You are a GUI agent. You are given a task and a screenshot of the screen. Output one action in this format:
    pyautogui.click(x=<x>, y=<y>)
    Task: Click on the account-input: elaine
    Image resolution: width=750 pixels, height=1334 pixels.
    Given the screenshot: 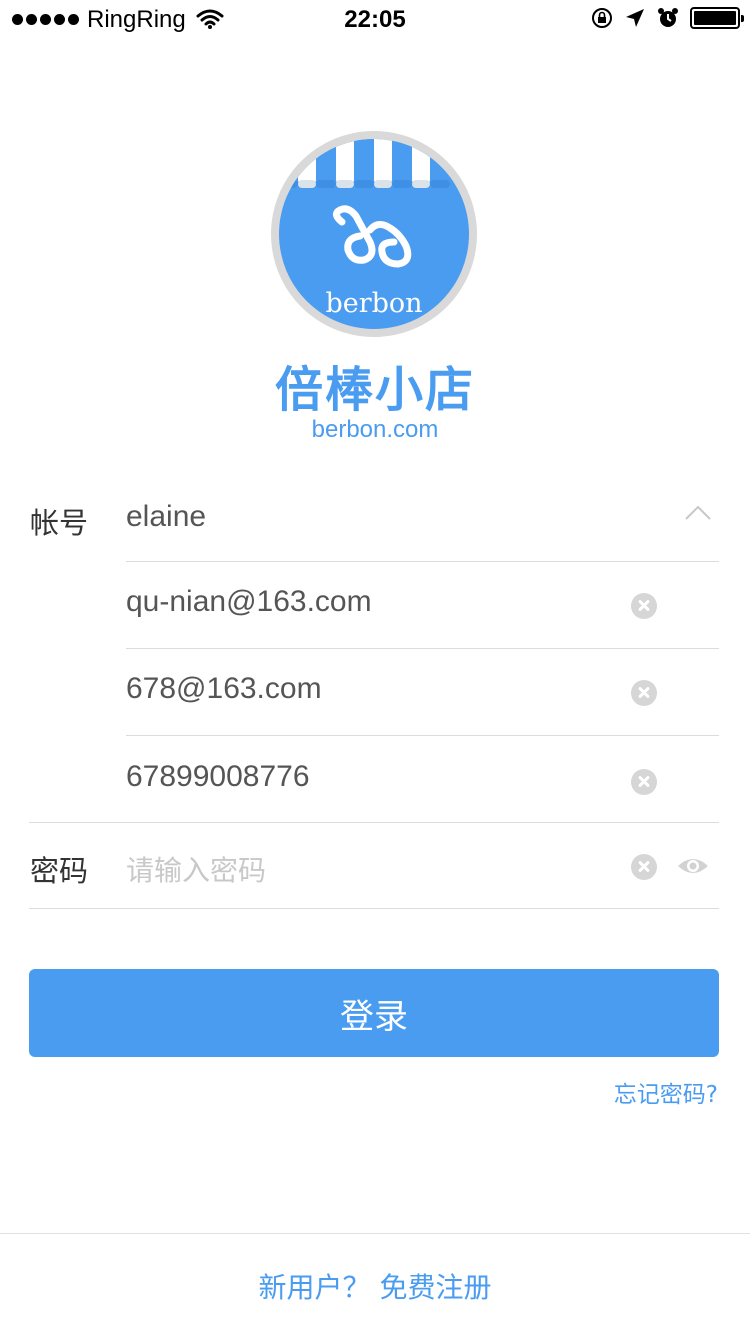 What is the action you would take?
    pyautogui.click(x=166, y=517)
    